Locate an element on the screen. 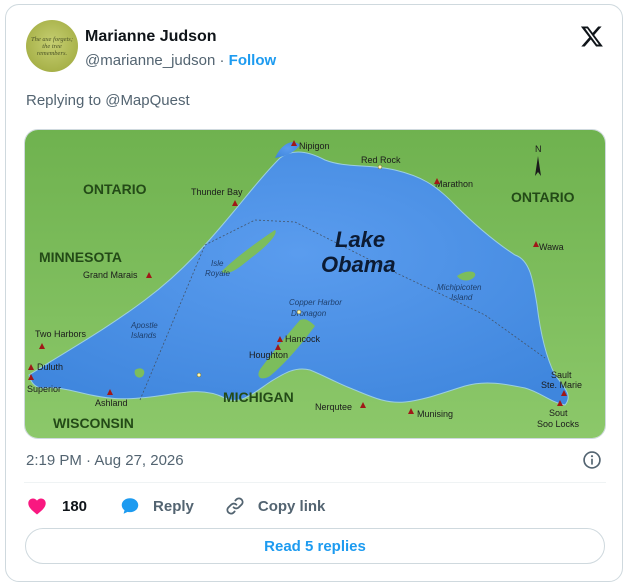 This screenshot has height=585, width=630. divider is located at coordinates (315, 482).